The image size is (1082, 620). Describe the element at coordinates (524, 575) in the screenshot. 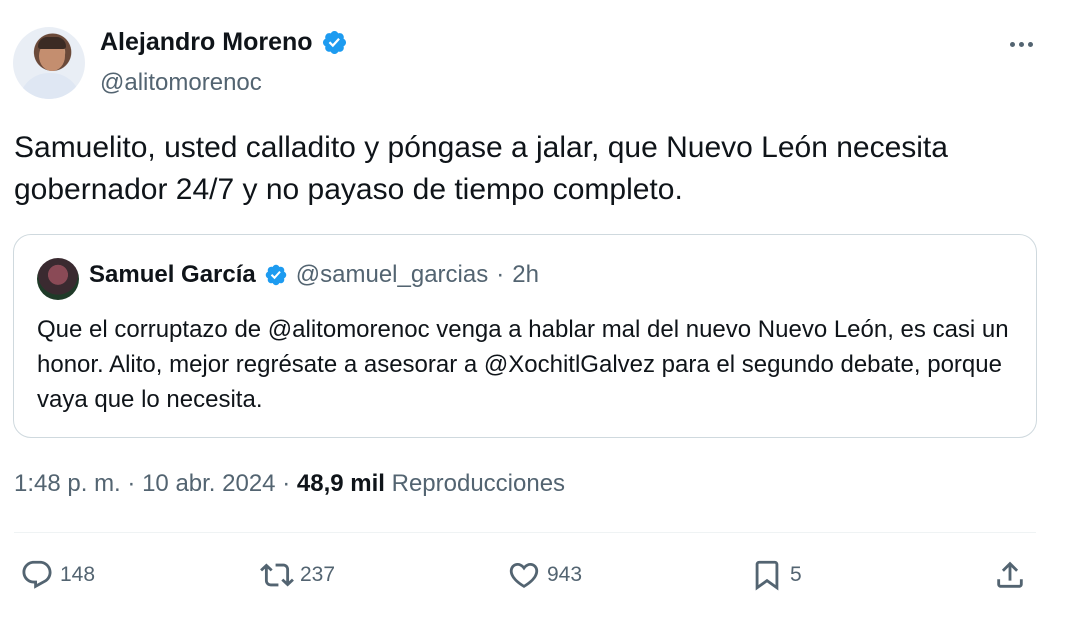

I see `heart-icon` at that location.